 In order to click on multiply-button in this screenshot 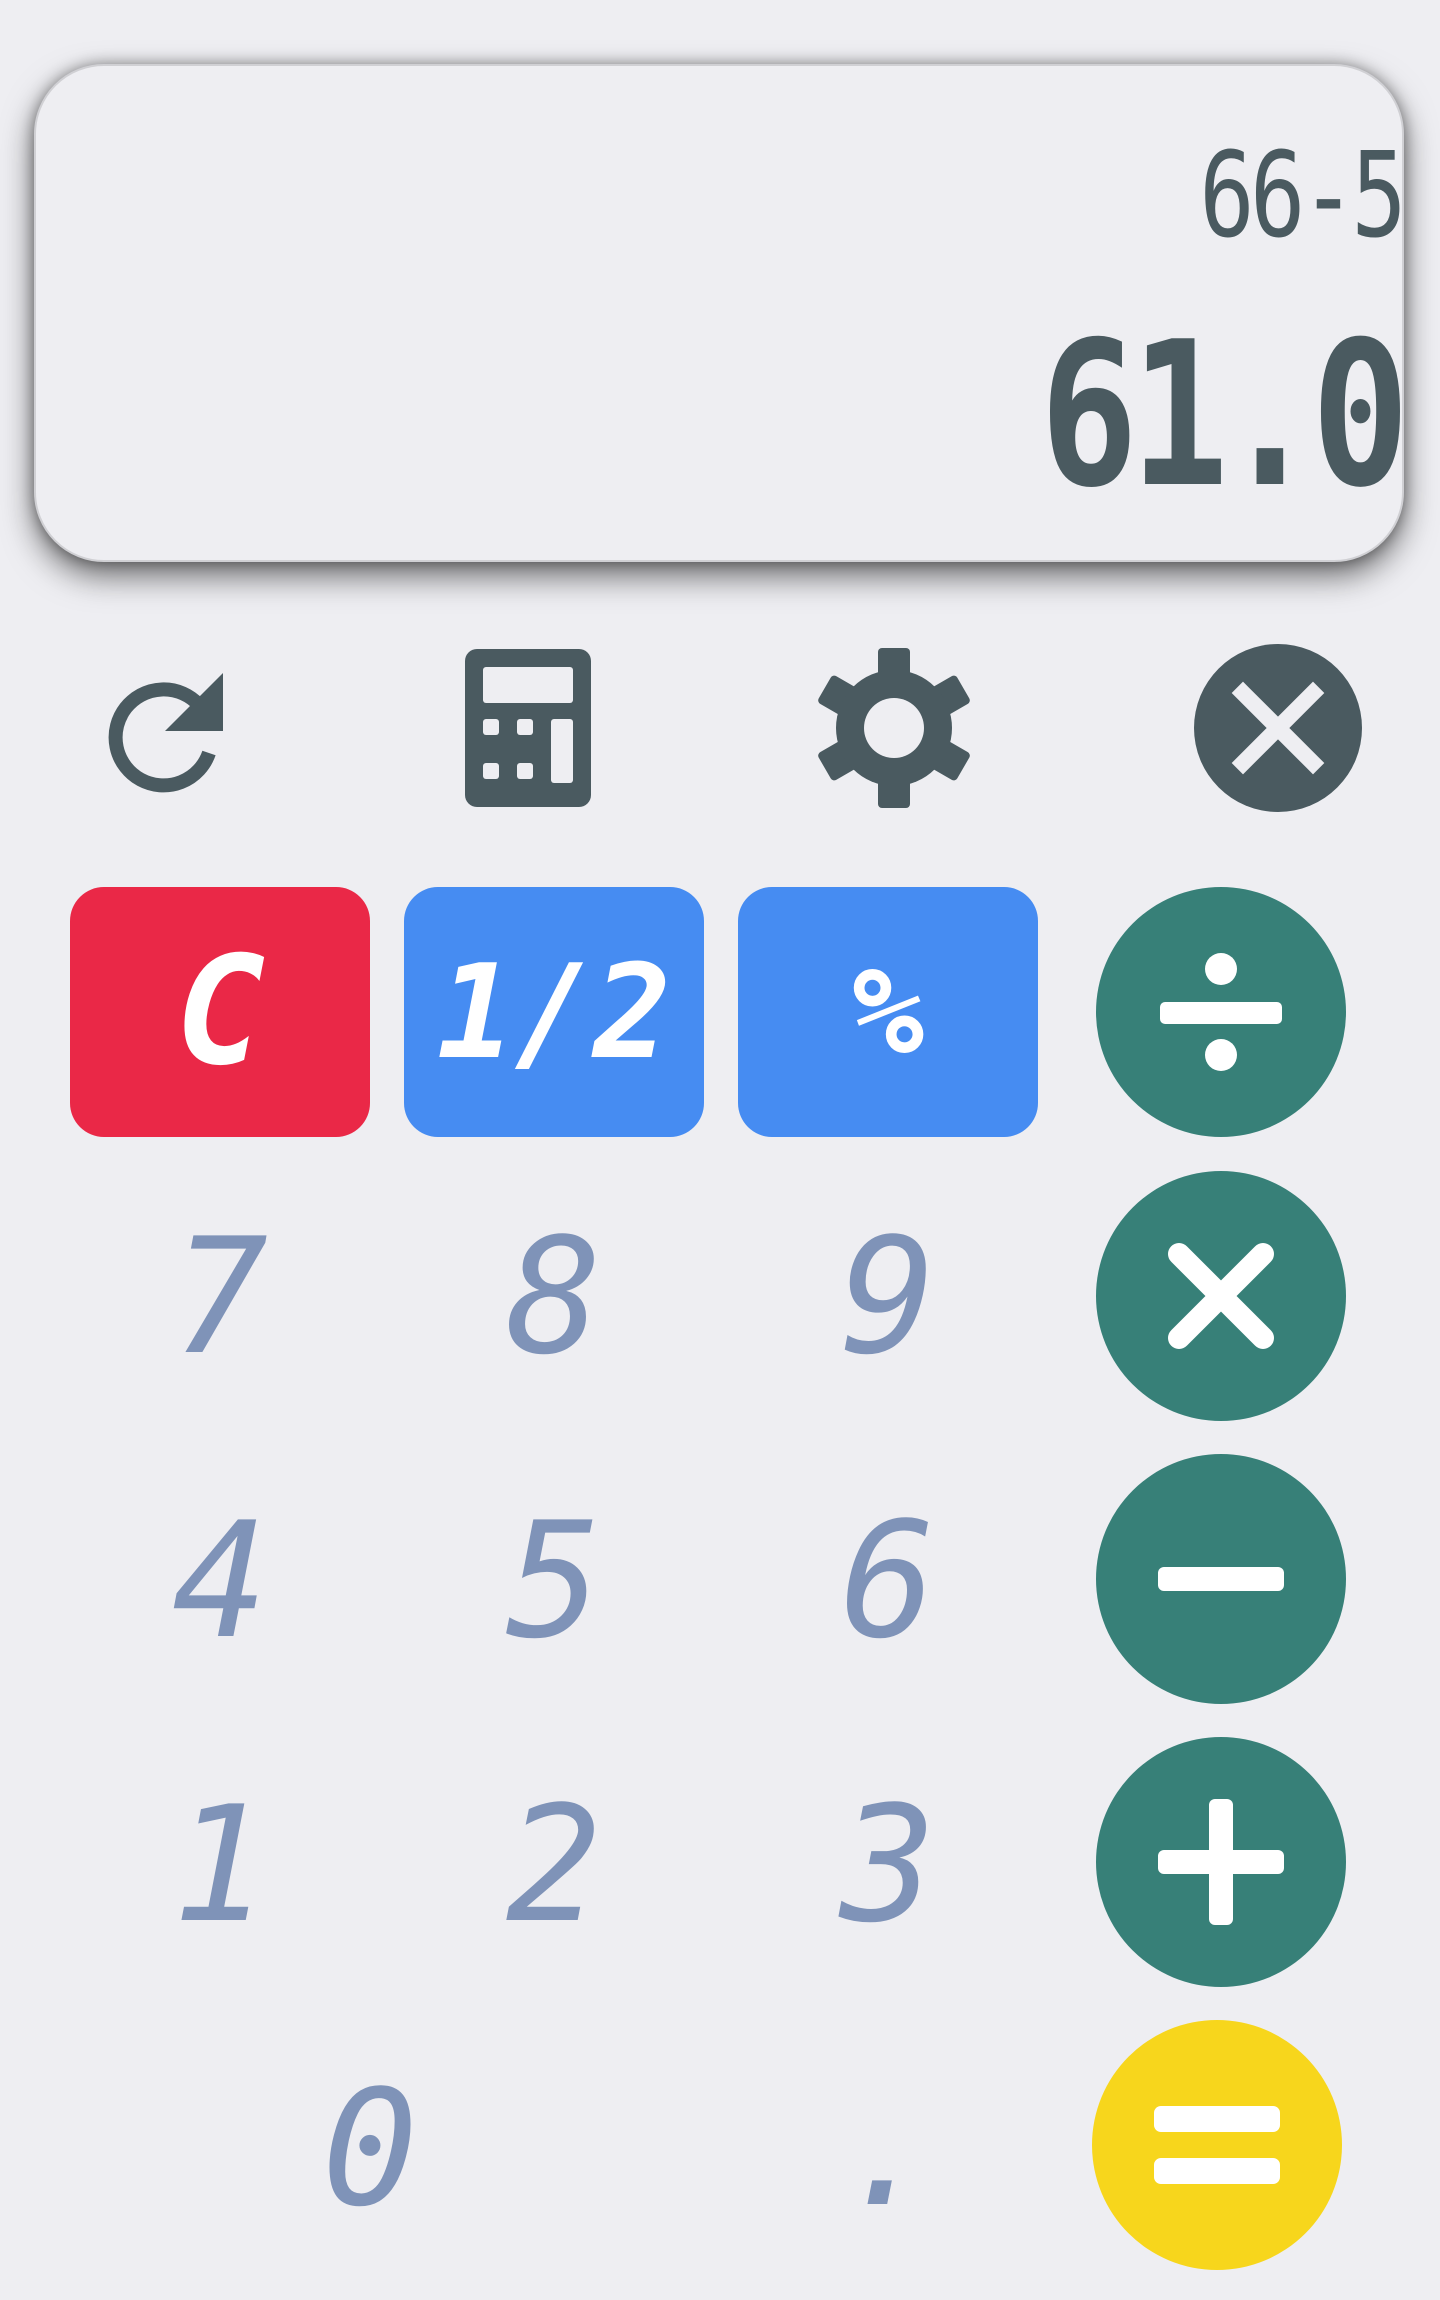, I will do `click(1221, 1296)`.